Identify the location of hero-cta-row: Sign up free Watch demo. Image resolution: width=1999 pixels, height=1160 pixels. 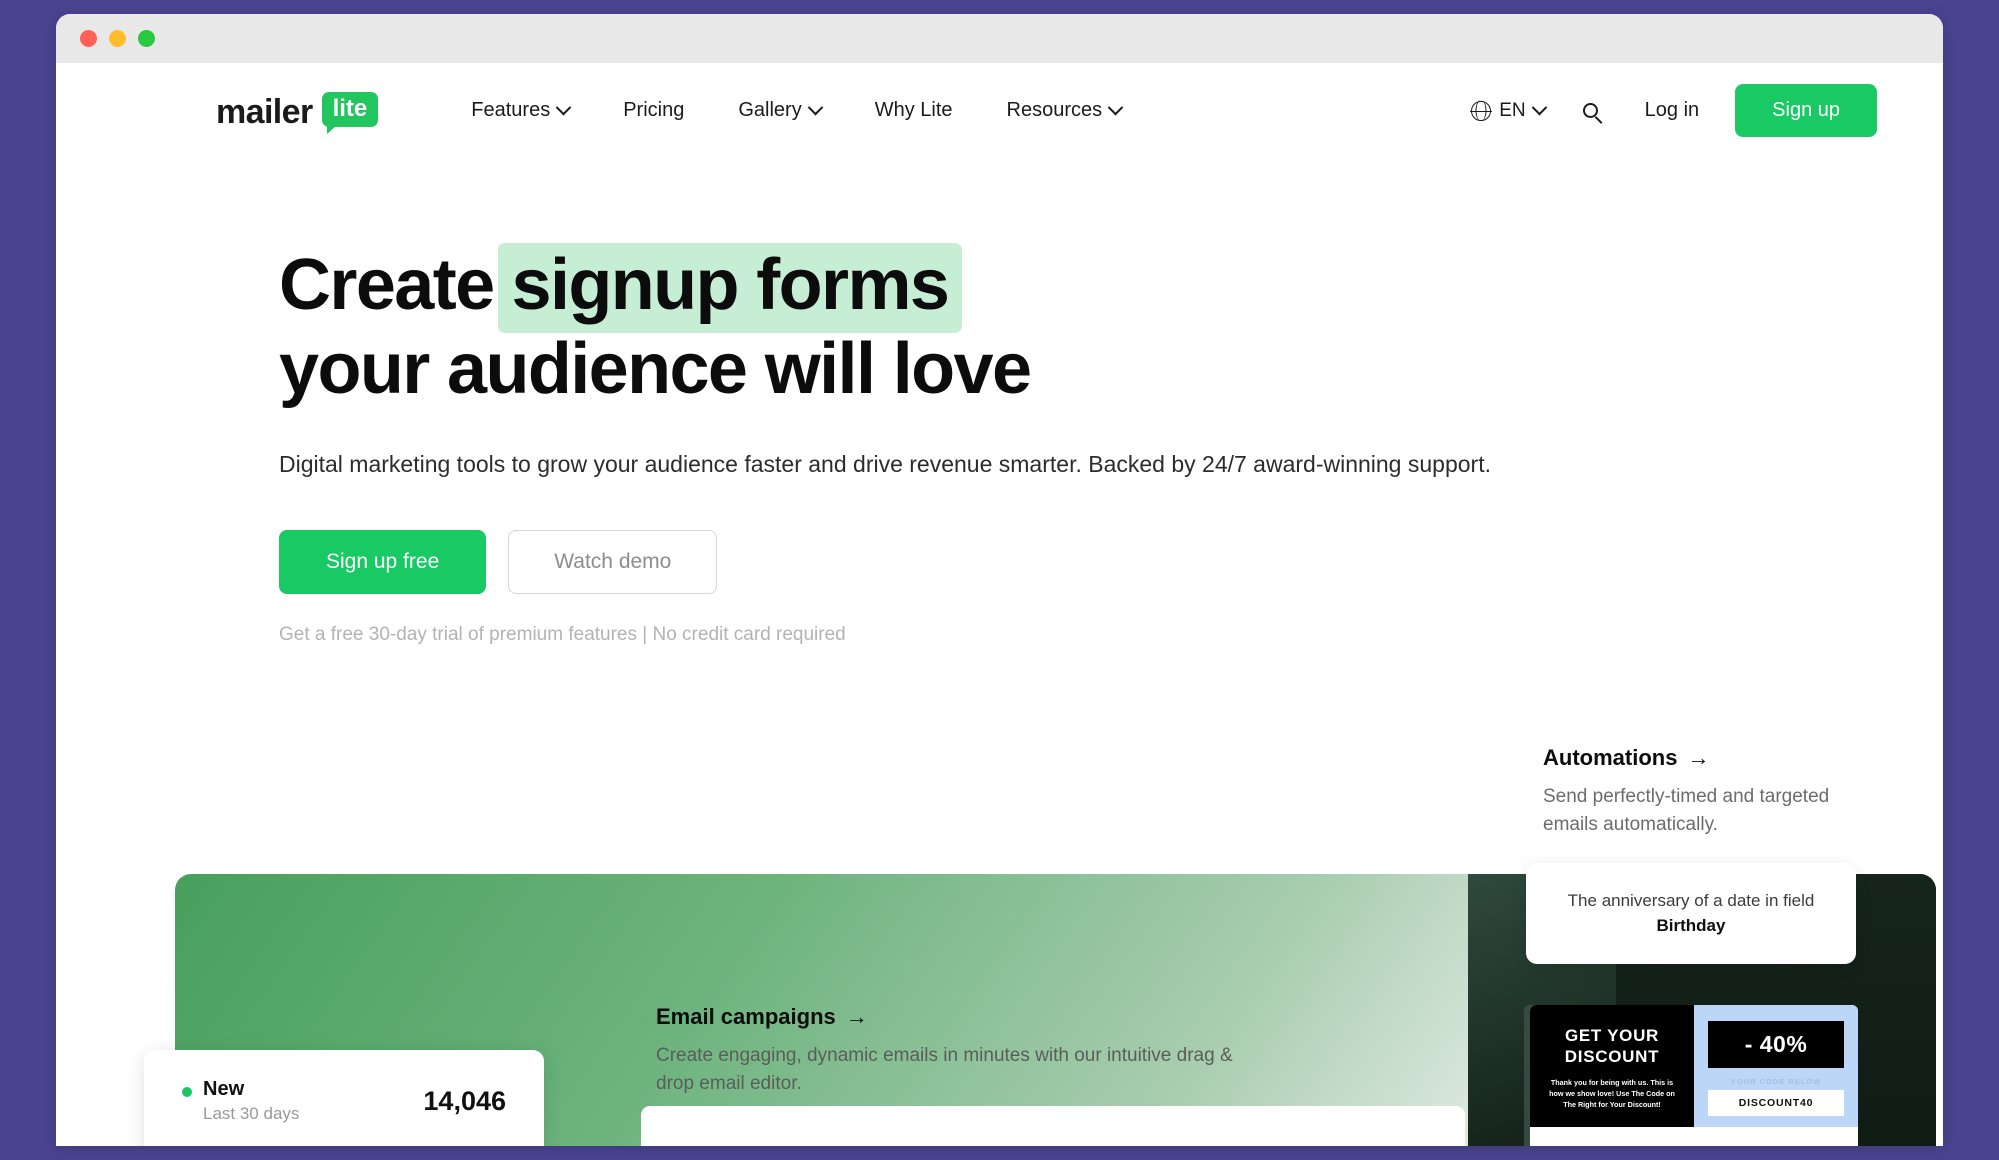
(1111, 561).